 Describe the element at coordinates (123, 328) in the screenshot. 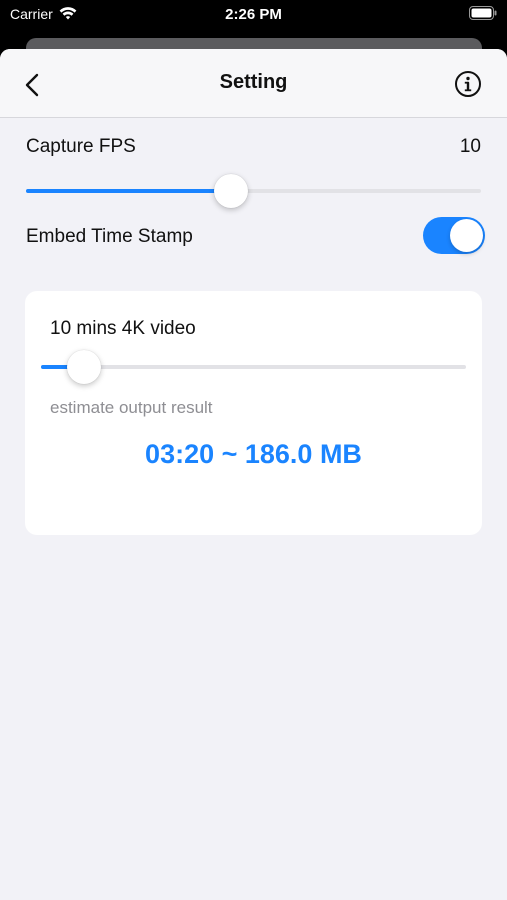

I see `video-duration-label: 10 mins 4K video` at that location.